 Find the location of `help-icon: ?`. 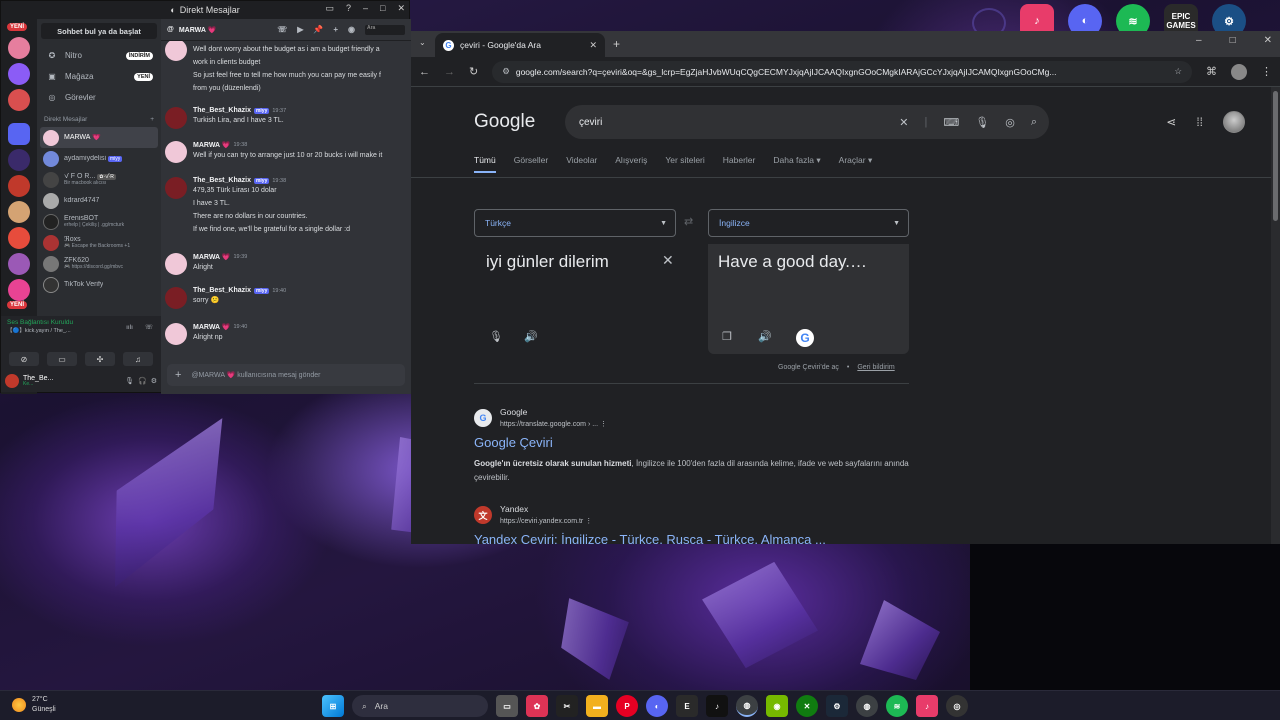

help-icon: ? is located at coordinates (348, 8).